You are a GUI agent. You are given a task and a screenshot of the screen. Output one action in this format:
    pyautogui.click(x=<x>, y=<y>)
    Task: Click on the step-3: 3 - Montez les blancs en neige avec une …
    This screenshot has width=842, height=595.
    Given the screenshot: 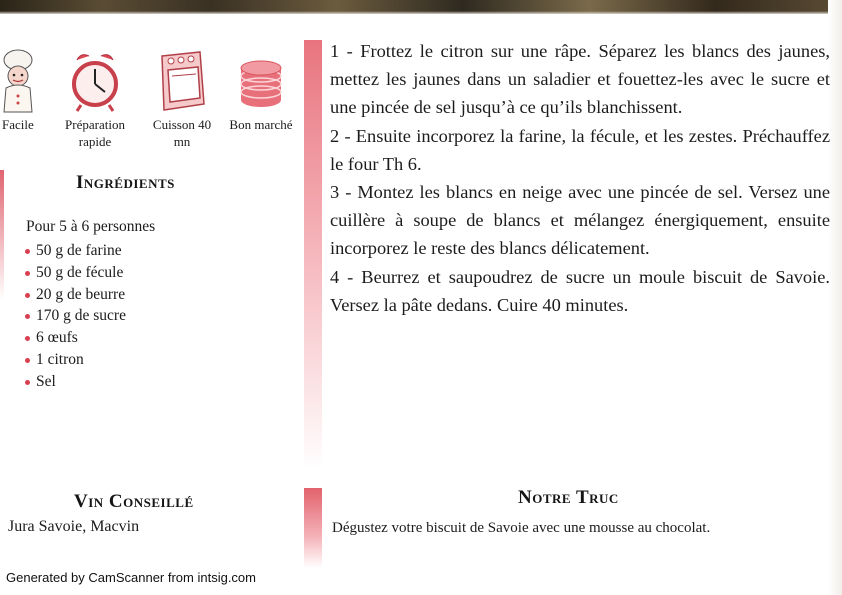 What is the action you would take?
    pyautogui.click(x=580, y=220)
    